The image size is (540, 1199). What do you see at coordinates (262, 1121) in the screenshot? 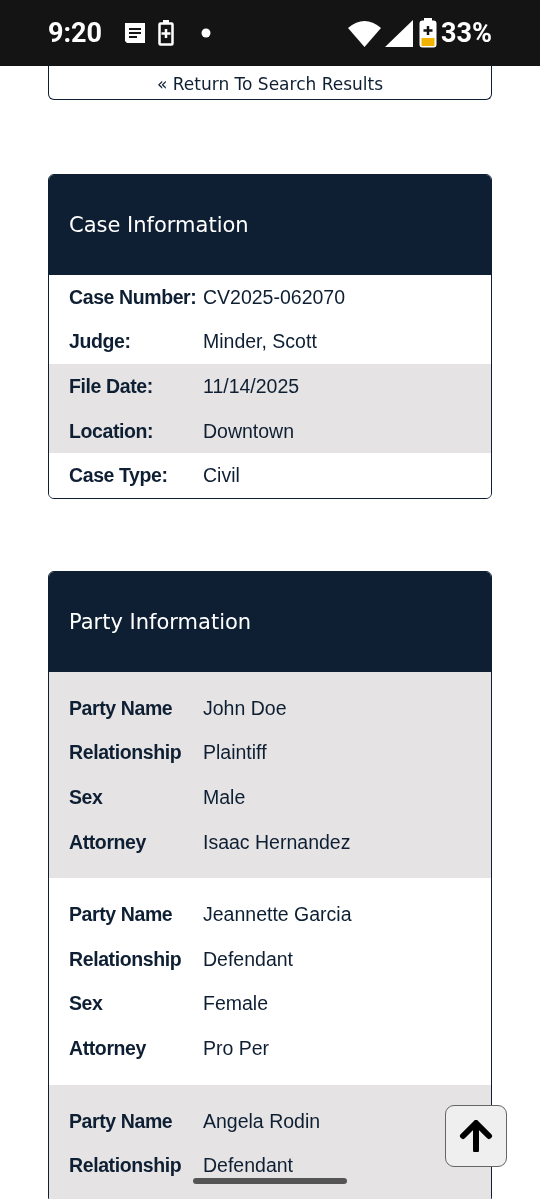
I see `field-value: Angela Rodin` at bounding box center [262, 1121].